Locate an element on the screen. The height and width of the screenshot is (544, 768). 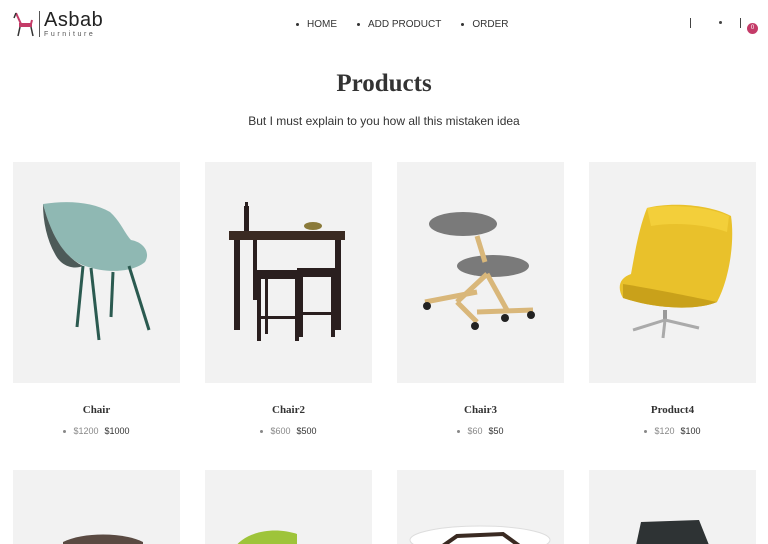
teal-shell-chair-icon is located at coordinates (97, 271).